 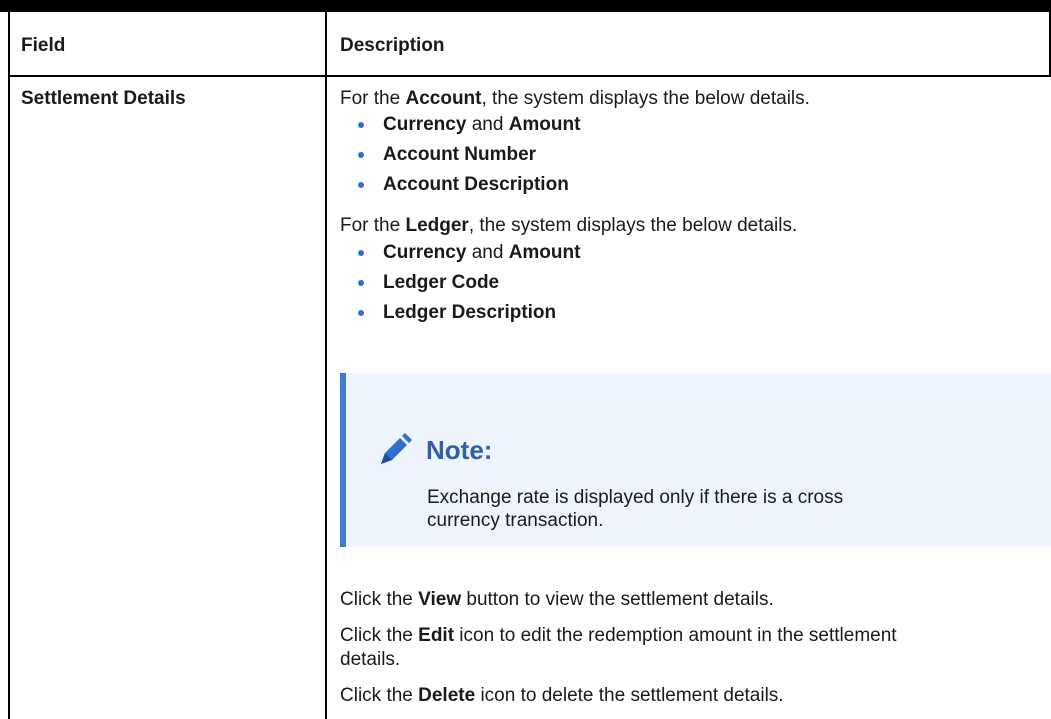 I want to click on note-body-line2: currency transaction., so click(x=515, y=520).